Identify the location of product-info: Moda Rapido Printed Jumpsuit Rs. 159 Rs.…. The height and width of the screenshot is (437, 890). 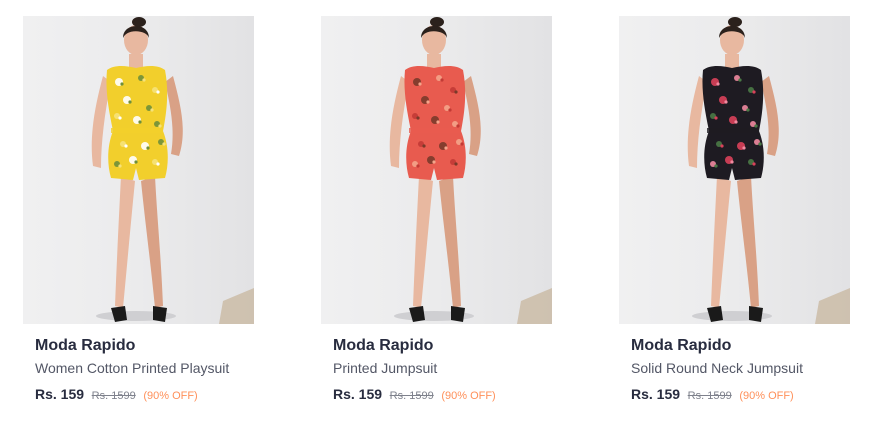
(436, 364).